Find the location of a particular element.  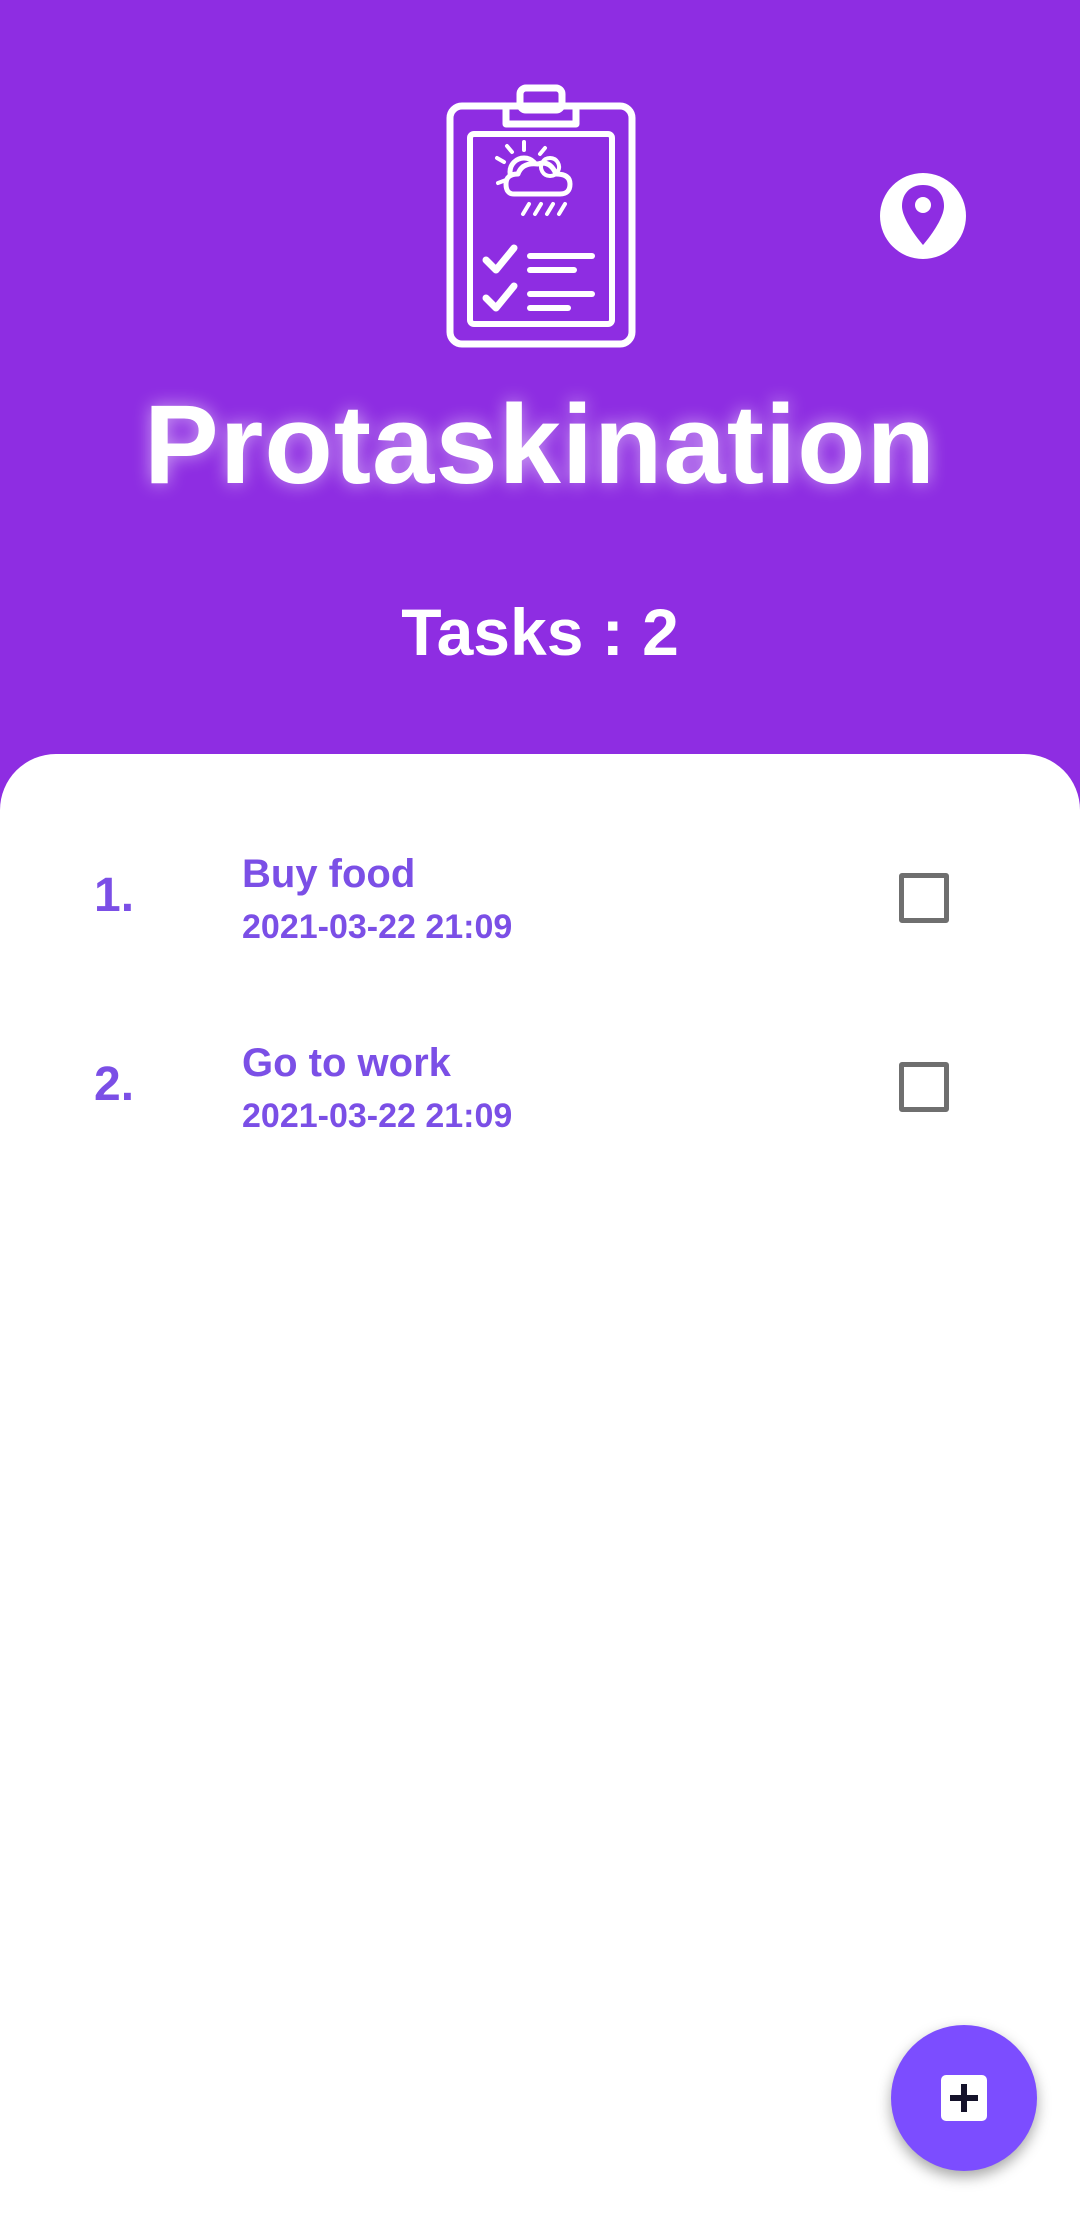

task-count: Tasks : 2 is located at coordinates (540, 632).